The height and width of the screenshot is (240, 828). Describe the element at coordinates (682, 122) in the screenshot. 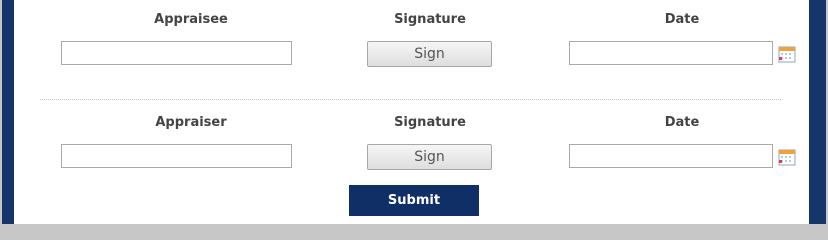

I see `date-label-2: Date` at that location.